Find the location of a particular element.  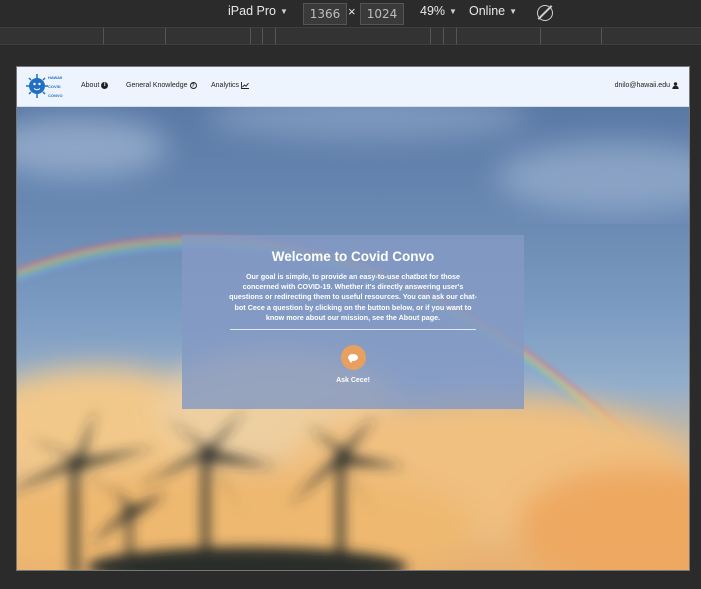

nav-general-knowledge: General Knowledge ? is located at coordinates (161, 85).